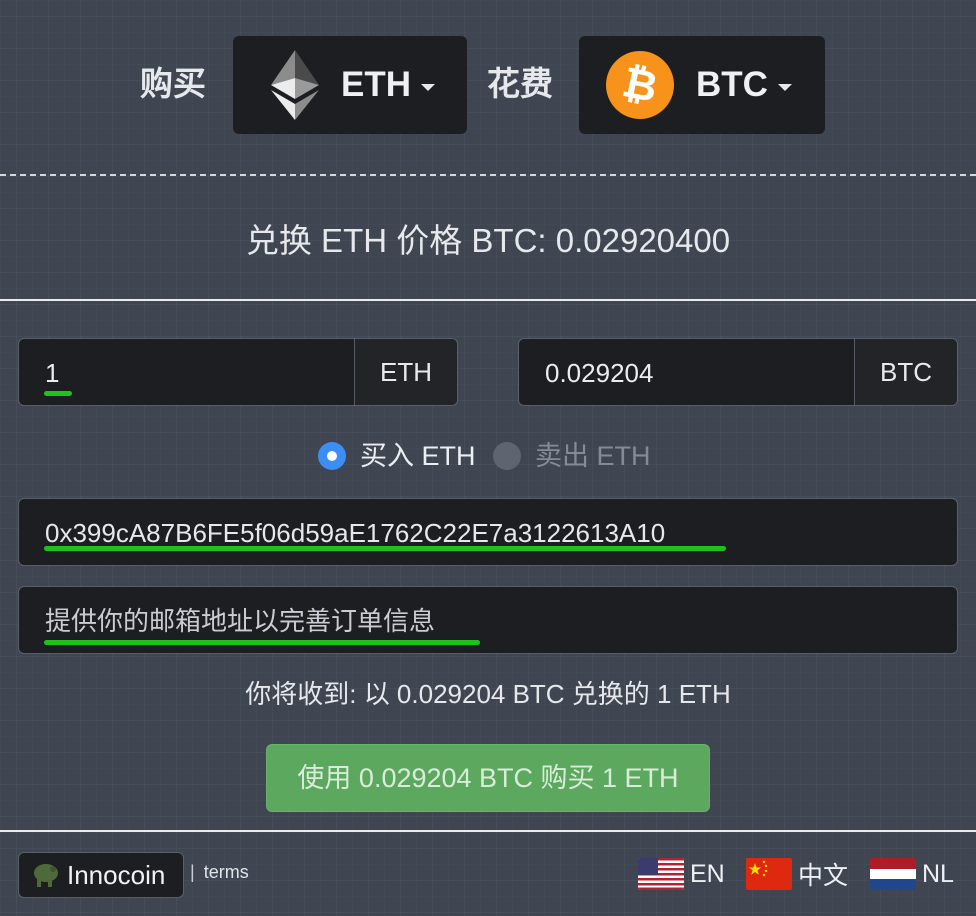 The width and height of the screenshot is (976, 916). Describe the element at coordinates (295, 85) in the screenshot. I see `ethereum-icon` at that location.